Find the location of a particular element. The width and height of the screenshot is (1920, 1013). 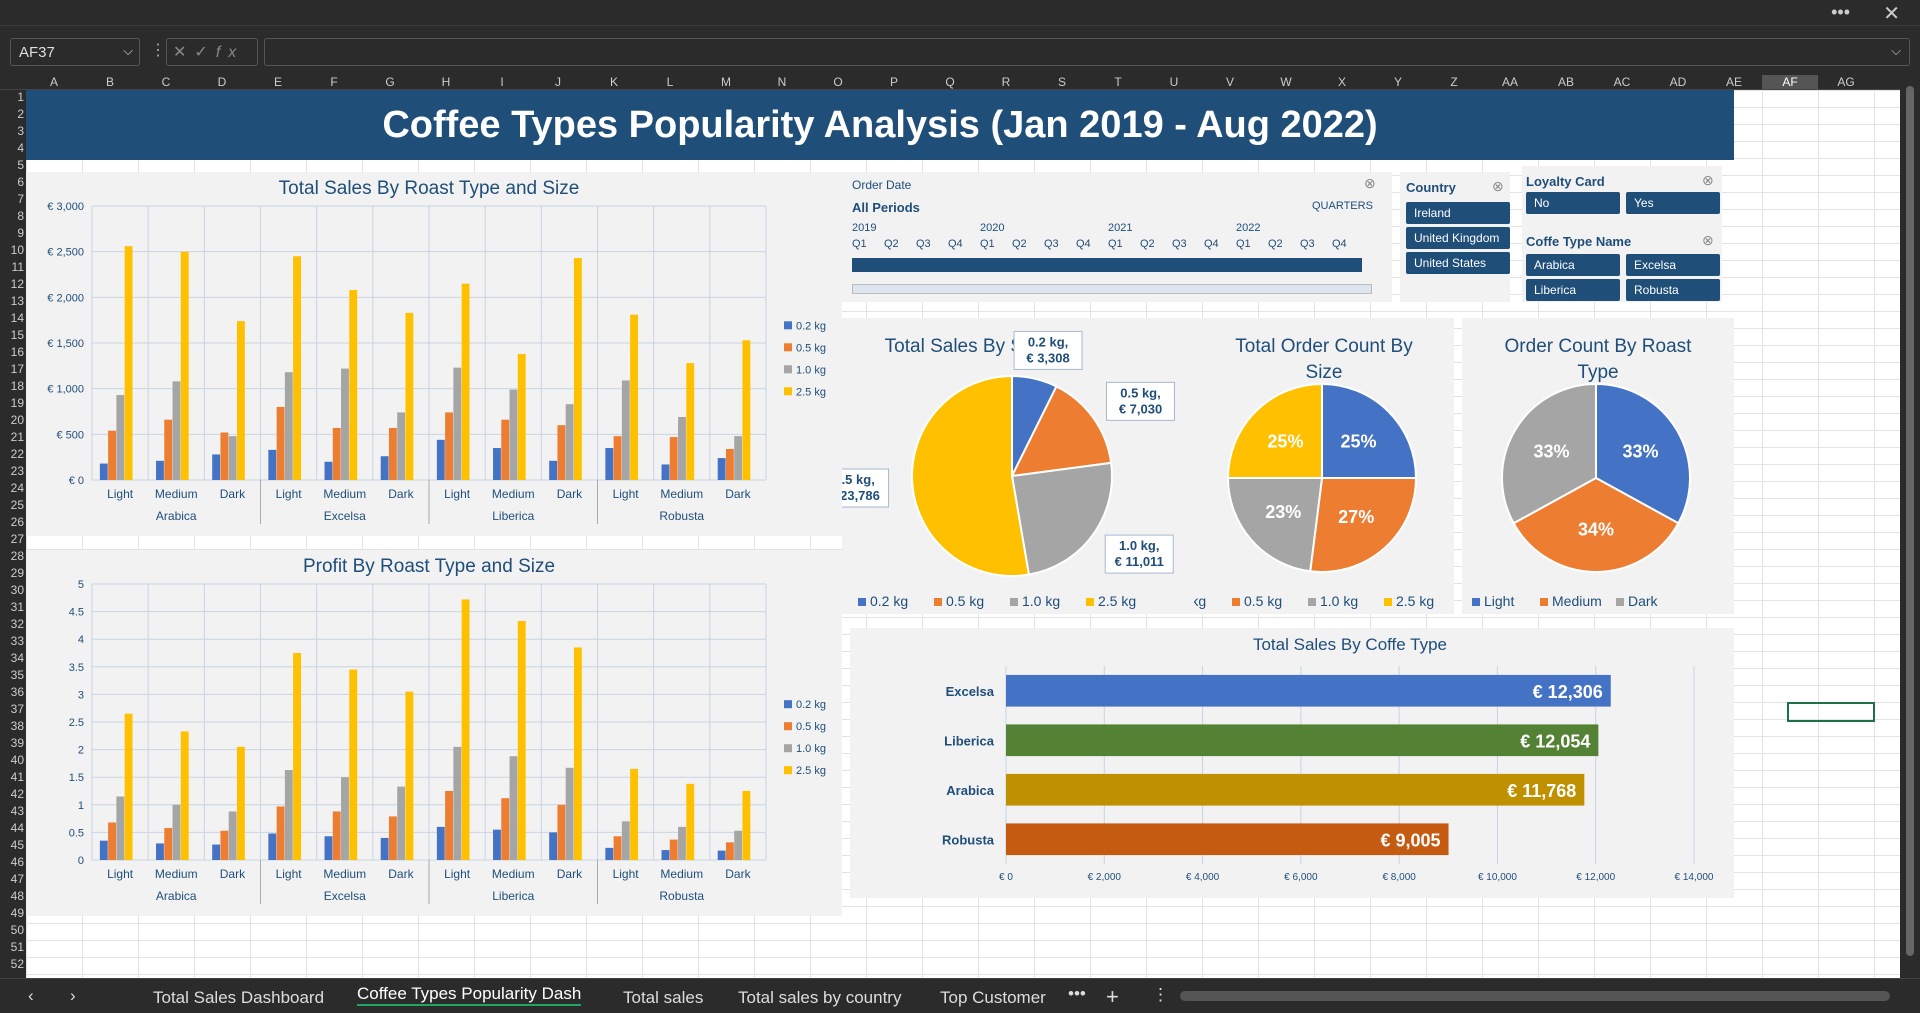

column-header: W is located at coordinates (1286, 82).